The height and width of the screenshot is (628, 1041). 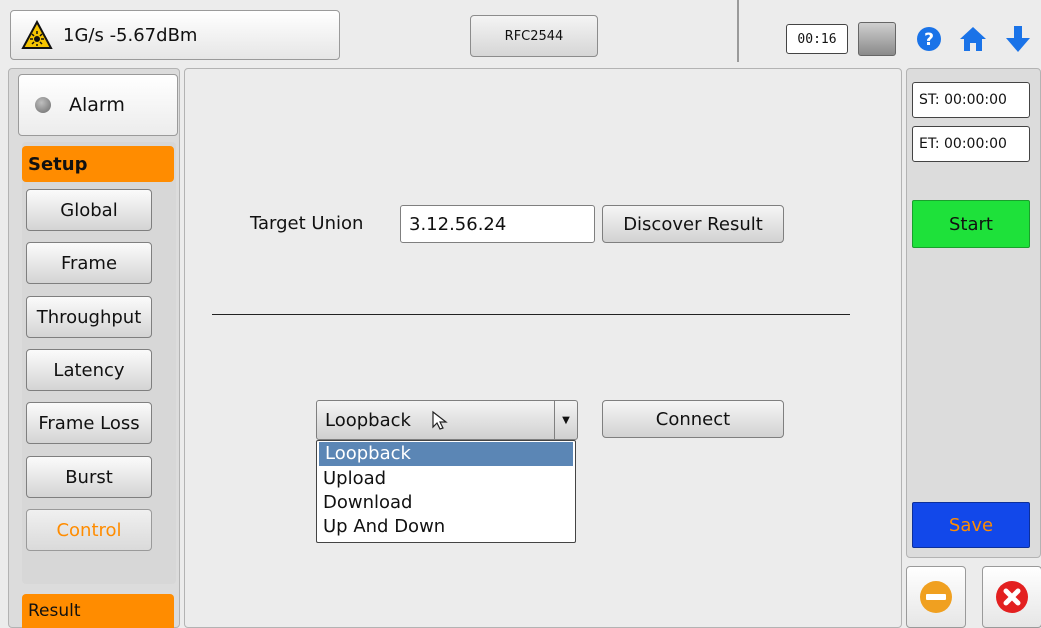 I want to click on sidebar-item-throughput: Throughput, so click(x=89, y=317).